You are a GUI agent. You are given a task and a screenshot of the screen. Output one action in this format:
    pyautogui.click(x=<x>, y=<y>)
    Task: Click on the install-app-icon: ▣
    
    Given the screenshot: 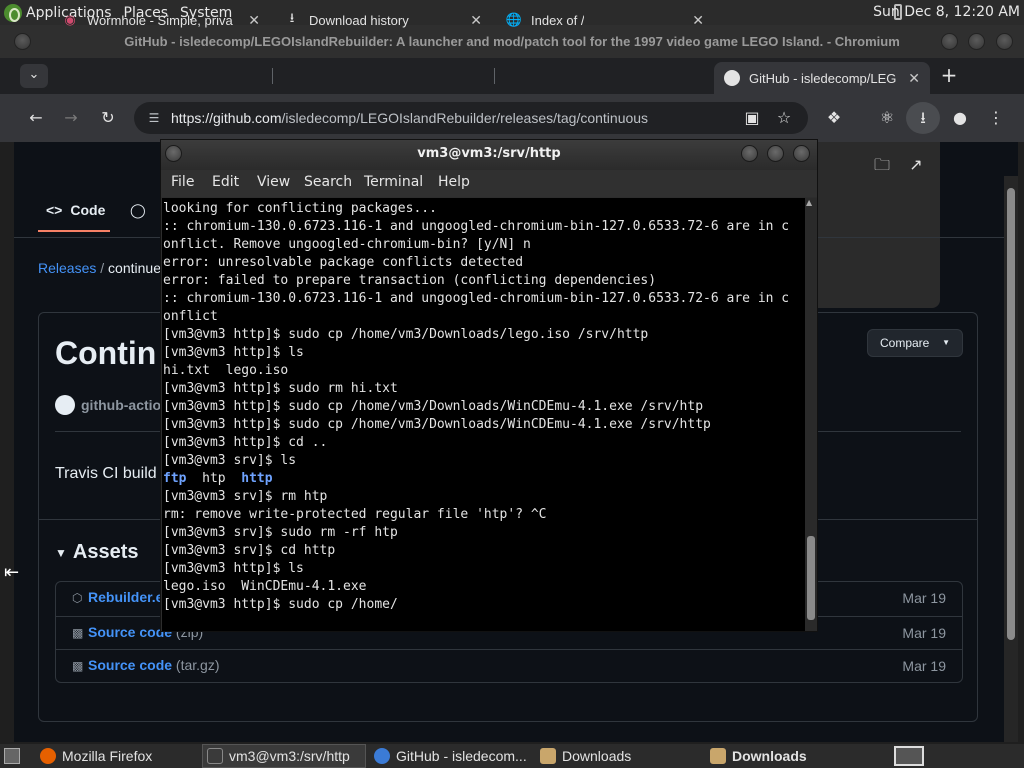 What is the action you would take?
    pyautogui.click(x=752, y=118)
    